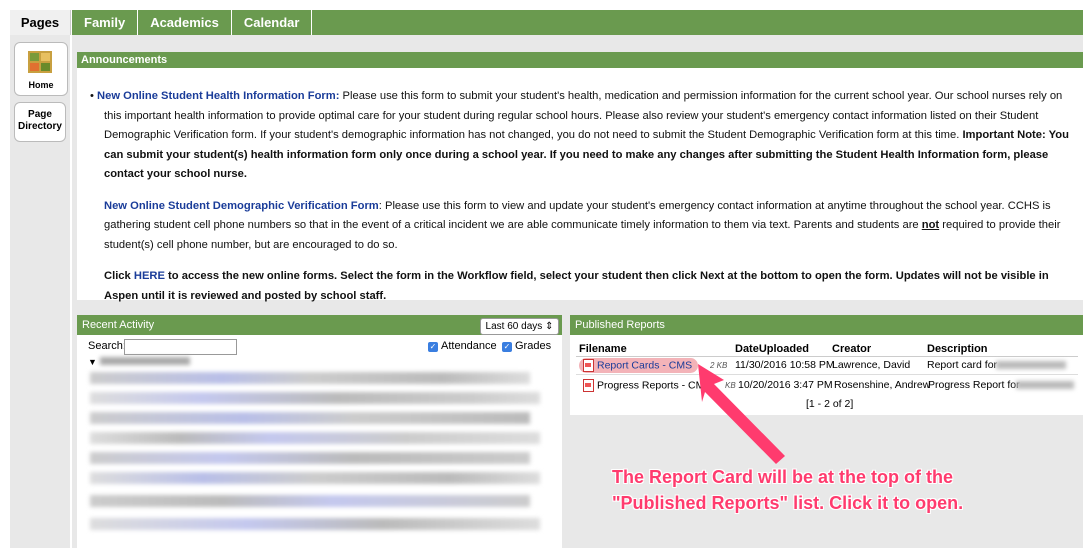 Image resolution: width=1083 pixels, height=548 pixels. I want to click on top-nav: Family Academics Calendar, so click(577, 22).